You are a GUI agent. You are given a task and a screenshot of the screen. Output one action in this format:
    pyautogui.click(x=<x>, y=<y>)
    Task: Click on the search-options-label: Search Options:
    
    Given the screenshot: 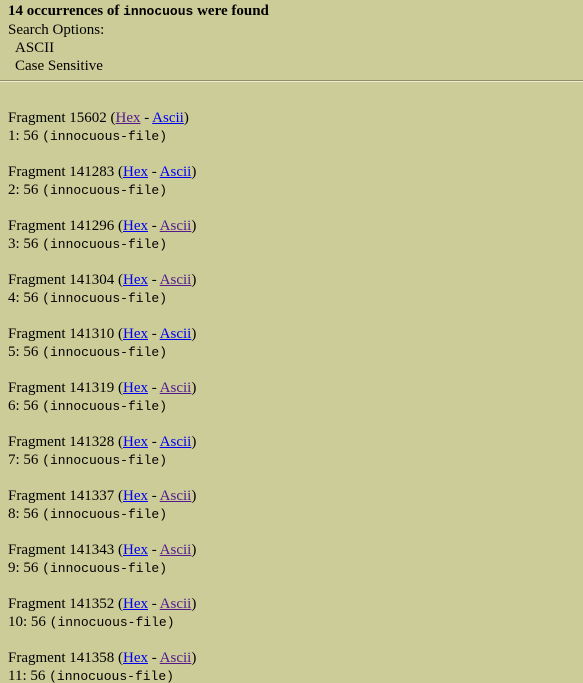 What is the action you would take?
    pyautogui.click(x=56, y=30)
    